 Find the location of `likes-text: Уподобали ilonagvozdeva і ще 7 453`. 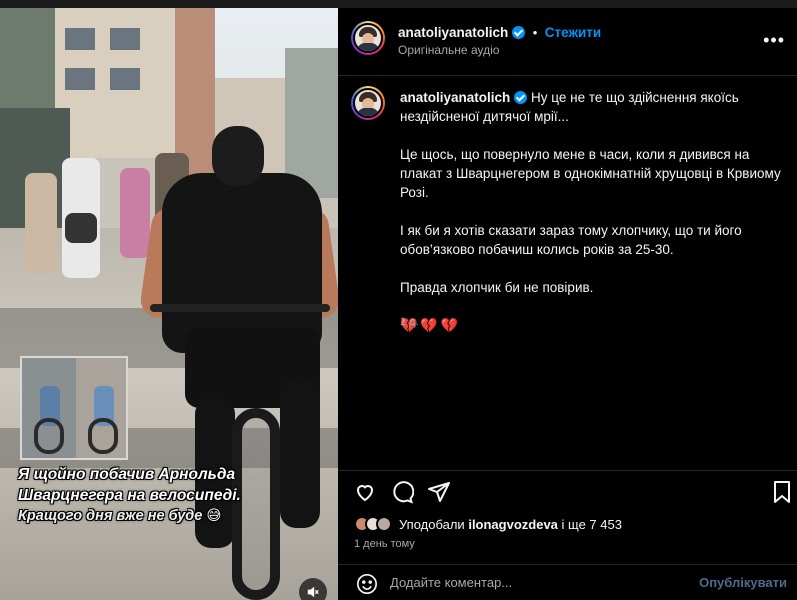

likes-text: Уподобали ilonagvozdeva і ще 7 453 is located at coordinates (510, 524).